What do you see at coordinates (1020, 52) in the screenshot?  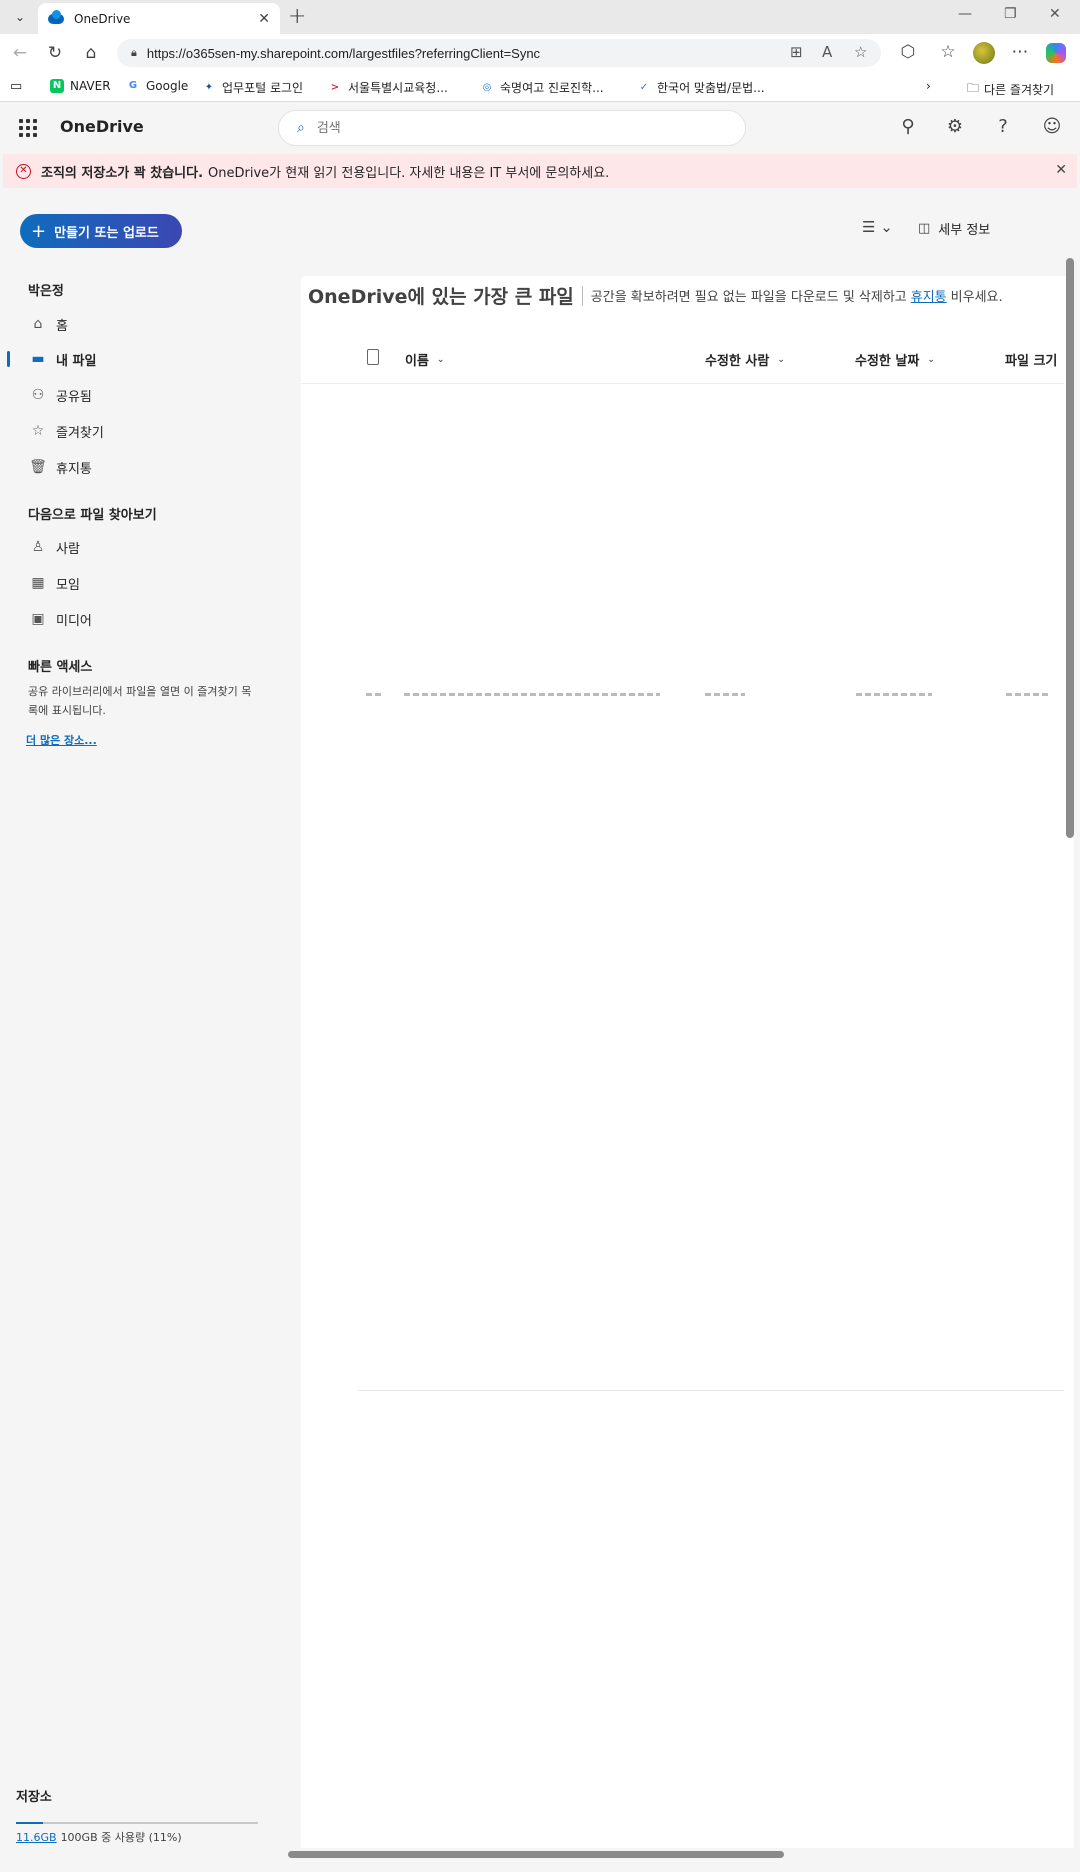 I see `more-options-icon: ⋯` at bounding box center [1020, 52].